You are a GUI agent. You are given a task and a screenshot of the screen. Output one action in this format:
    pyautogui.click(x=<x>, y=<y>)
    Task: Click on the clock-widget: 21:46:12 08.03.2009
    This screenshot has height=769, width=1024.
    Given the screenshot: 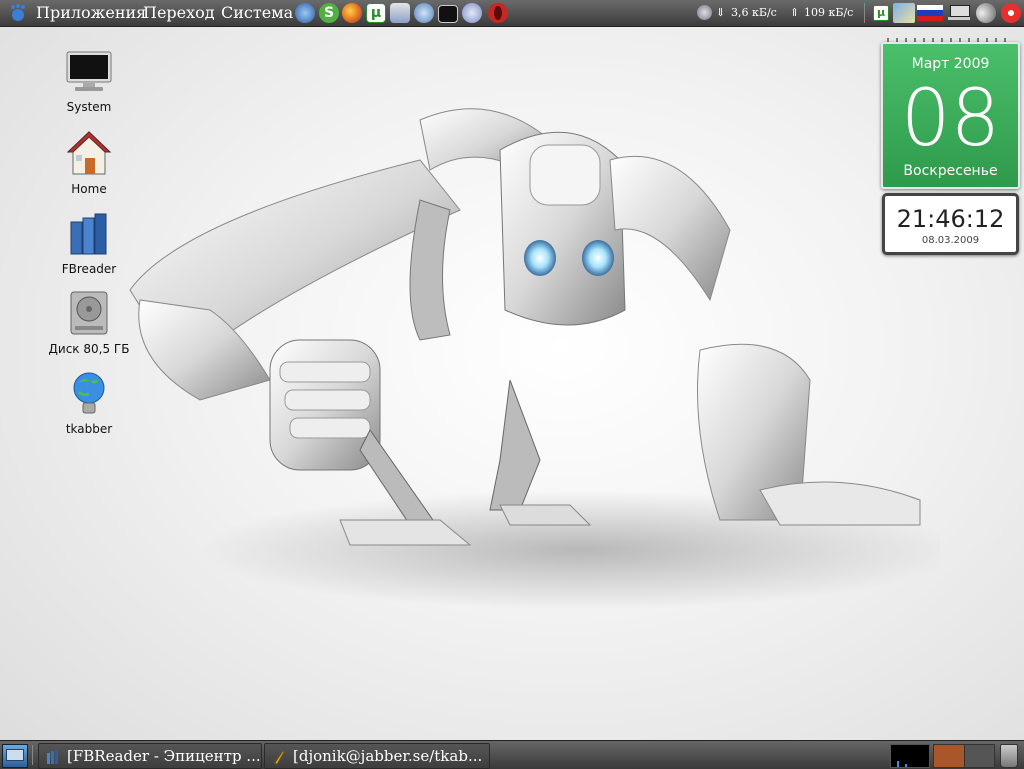 What is the action you would take?
    pyautogui.click(x=950, y=224)
    